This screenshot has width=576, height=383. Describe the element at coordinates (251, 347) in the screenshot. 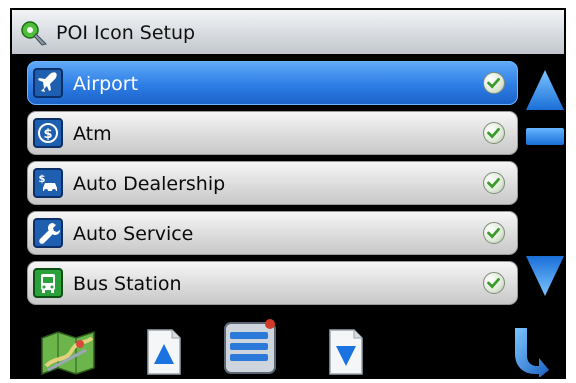

I see `list-view-icon` at that location.